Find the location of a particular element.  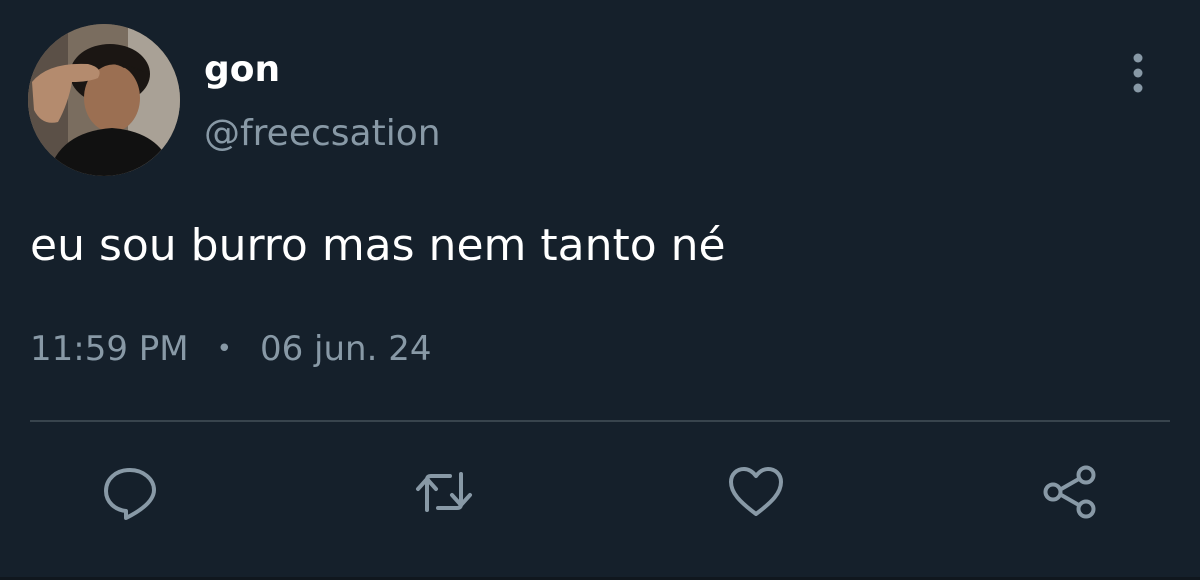

share-icon is located at coordinates (1069, 492).